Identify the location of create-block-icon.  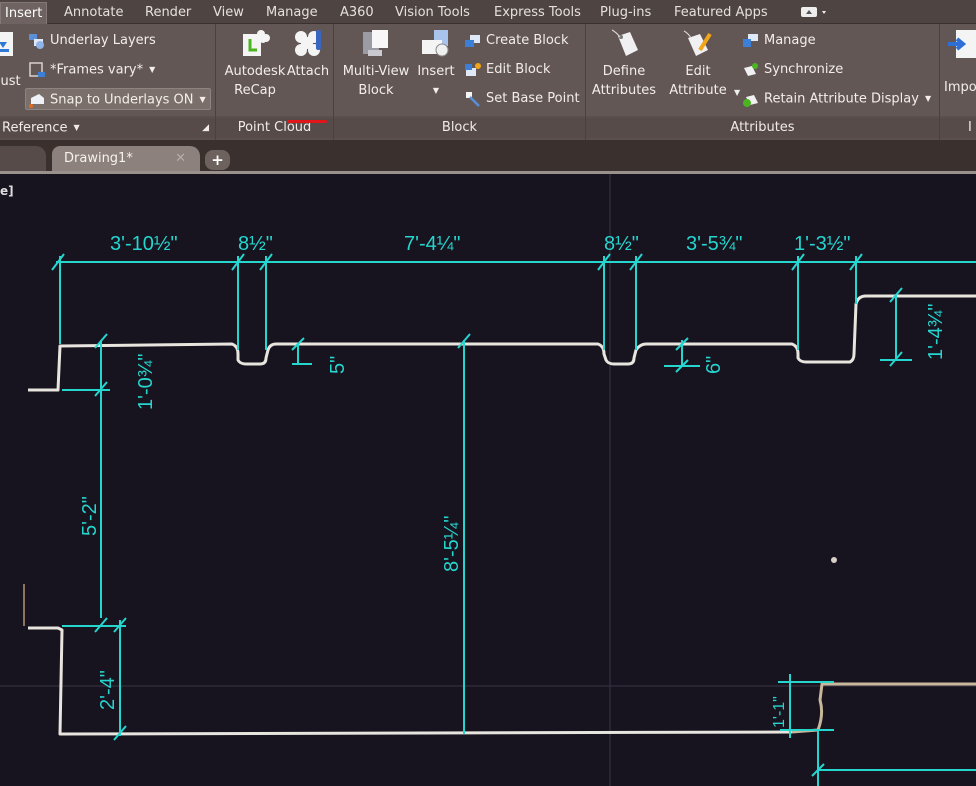
(472, 41).